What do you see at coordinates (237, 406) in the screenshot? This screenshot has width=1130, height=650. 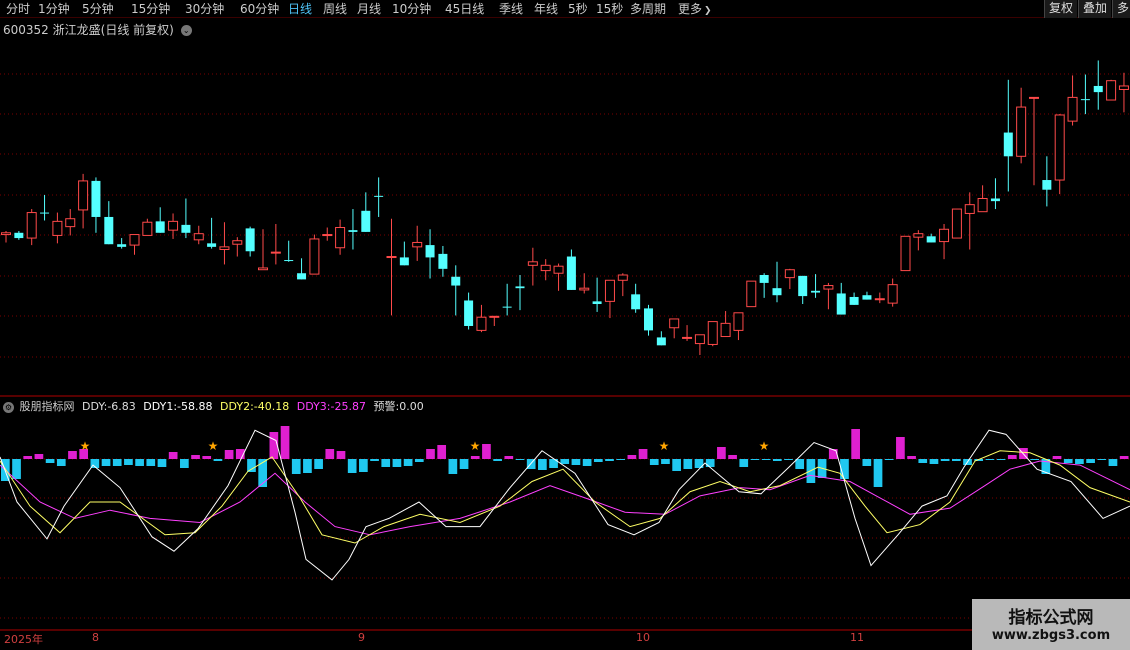 I see `ddy2-label: DDY2:` at bounding box center [237, 406].